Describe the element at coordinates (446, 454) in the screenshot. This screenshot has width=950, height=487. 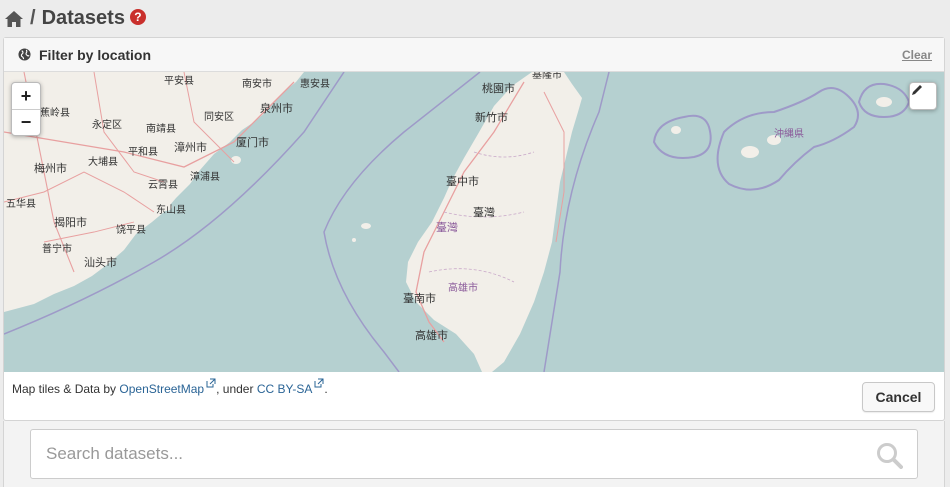
I see `search-input` at that location.